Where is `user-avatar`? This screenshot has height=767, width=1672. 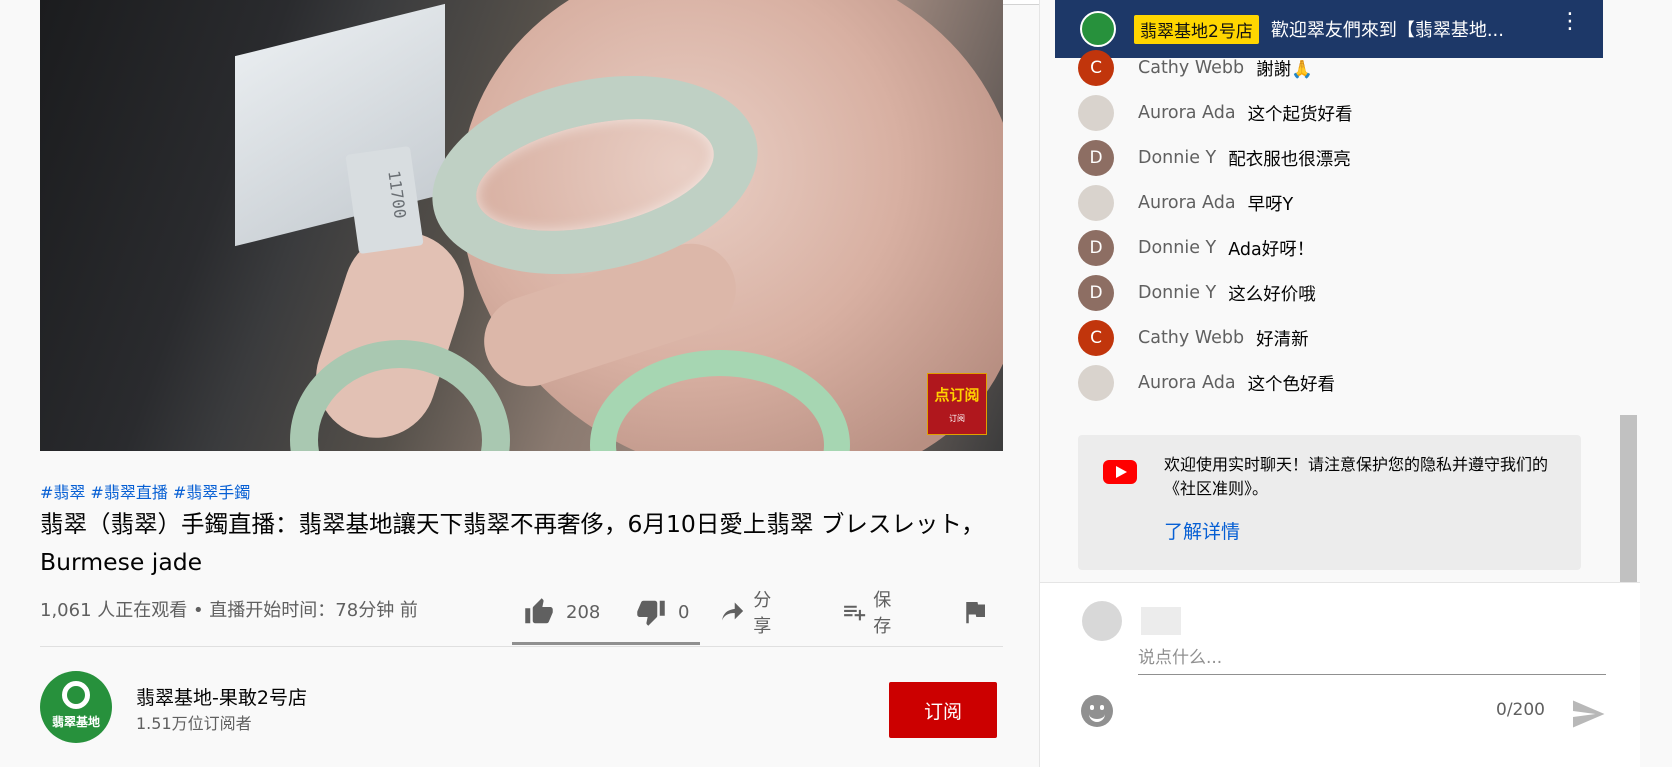 user-avatar is located at coordinates (1102, 621).